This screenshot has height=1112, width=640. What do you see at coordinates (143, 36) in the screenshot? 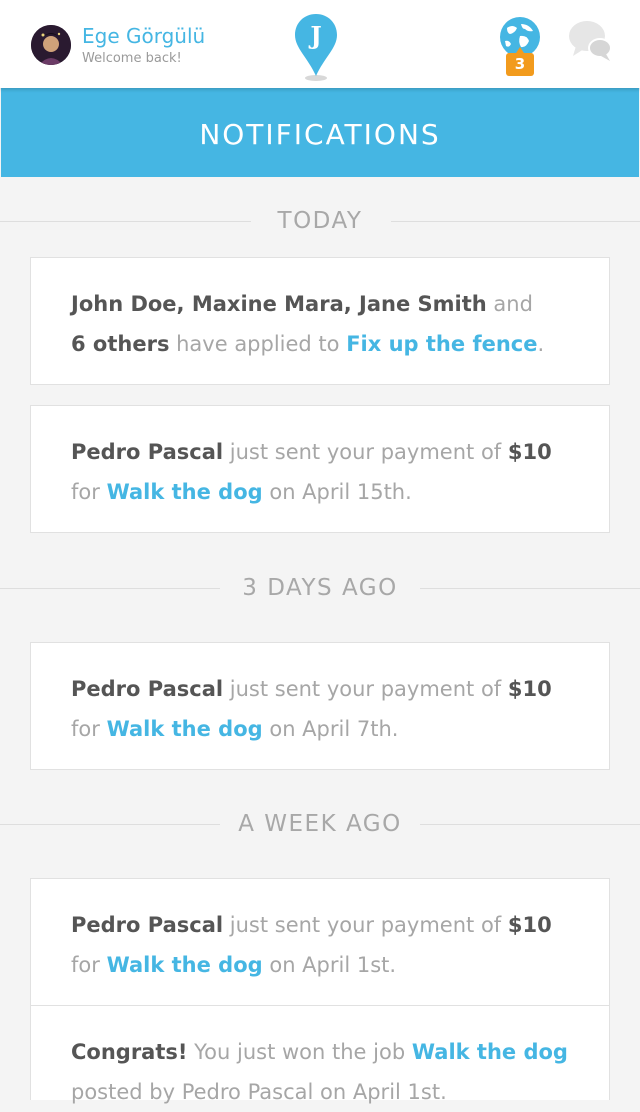
I see `user-name: Ege Görgülü` at bounding box center [143, 36].